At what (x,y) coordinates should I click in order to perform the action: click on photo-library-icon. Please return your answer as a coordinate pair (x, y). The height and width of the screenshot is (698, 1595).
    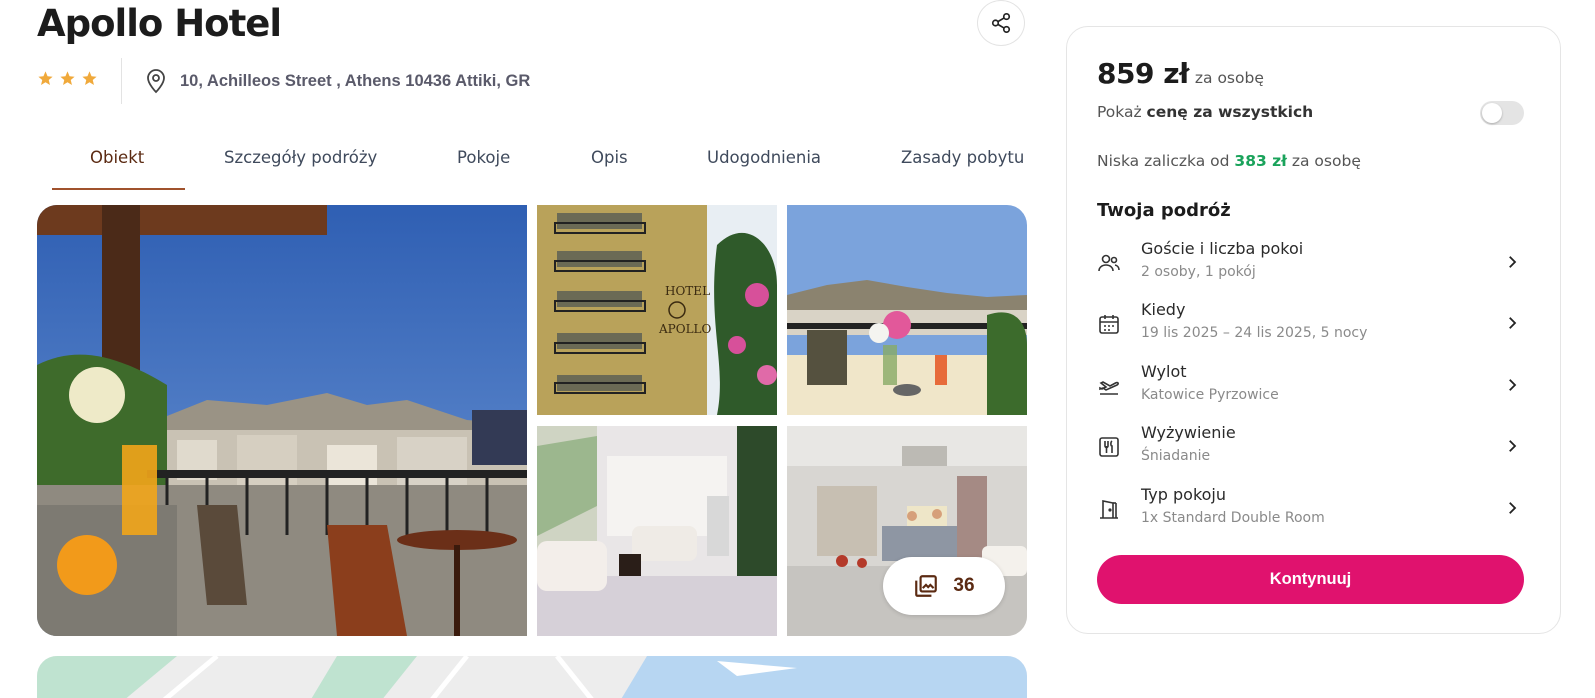
    Looking at the image, I should click on (926, 586).